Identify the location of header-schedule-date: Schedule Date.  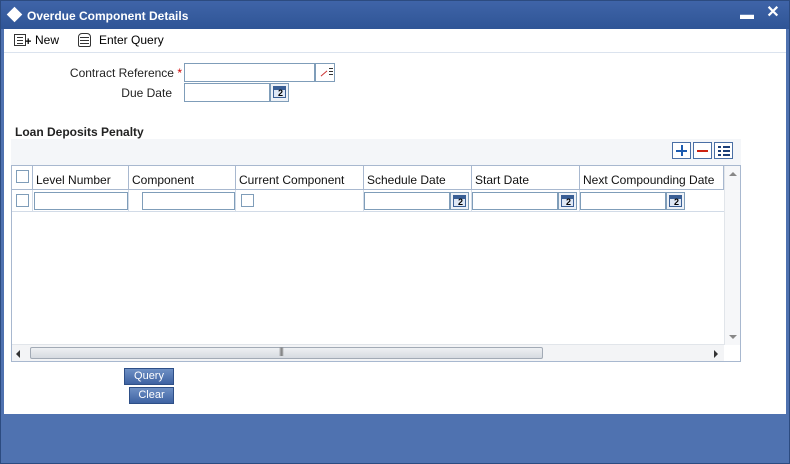
(418, 178).